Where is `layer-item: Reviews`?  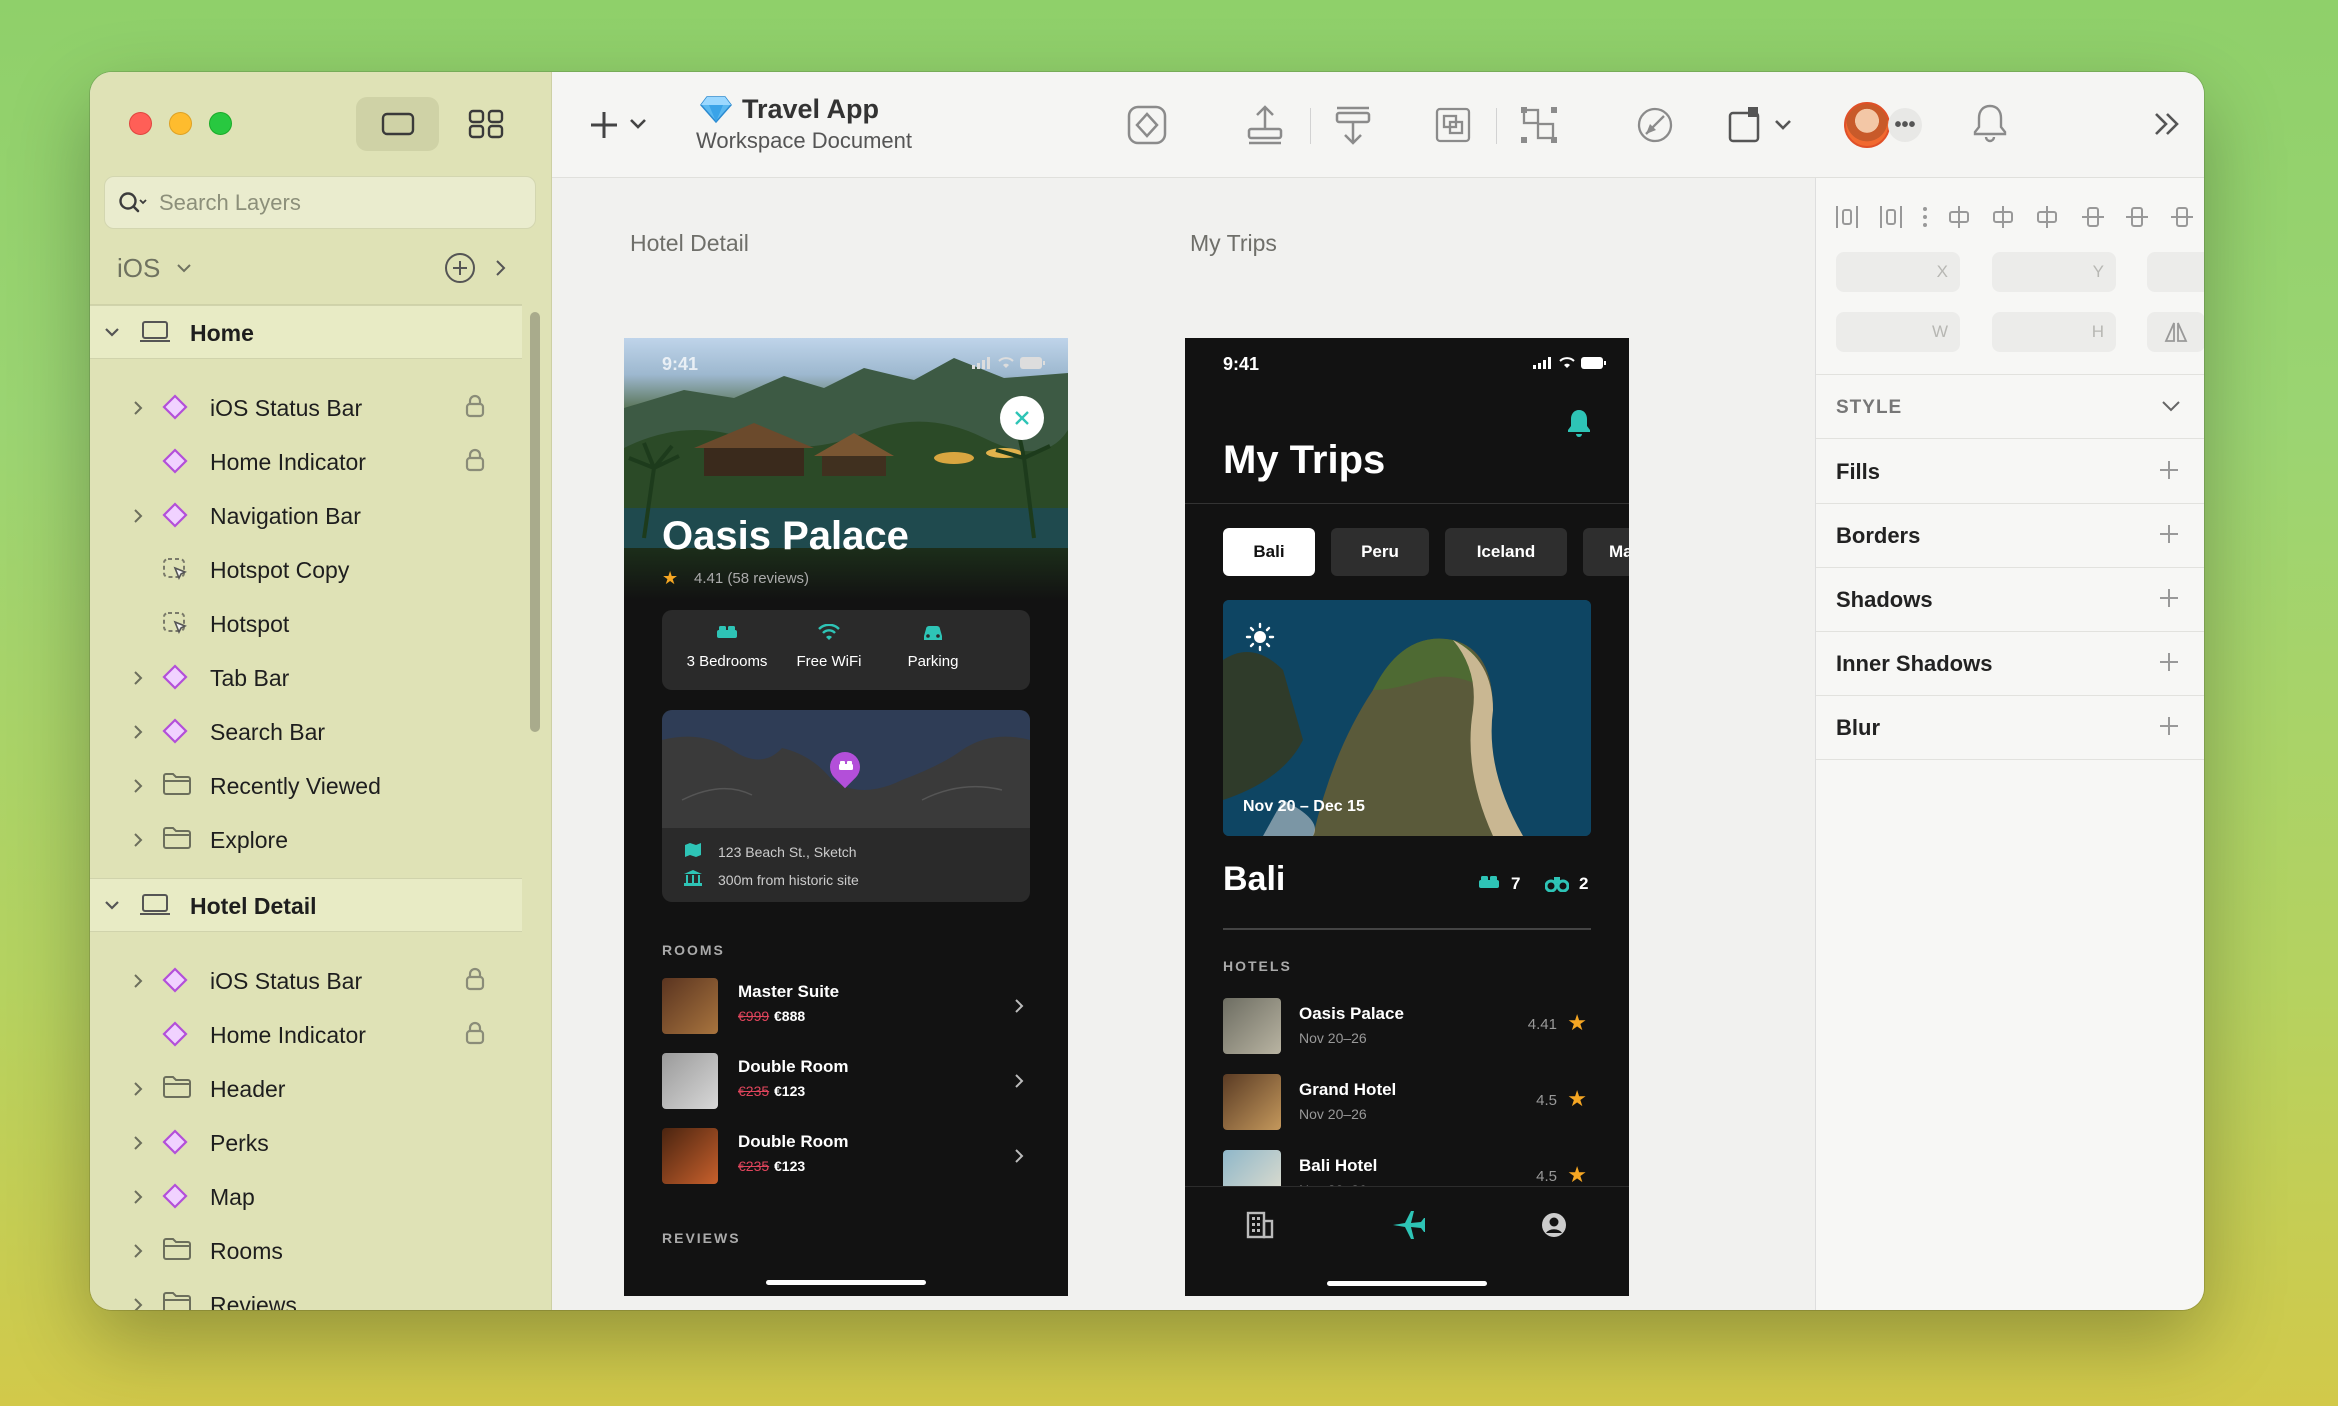
layer-item: Reviews is located at coordinates (306, 1293).